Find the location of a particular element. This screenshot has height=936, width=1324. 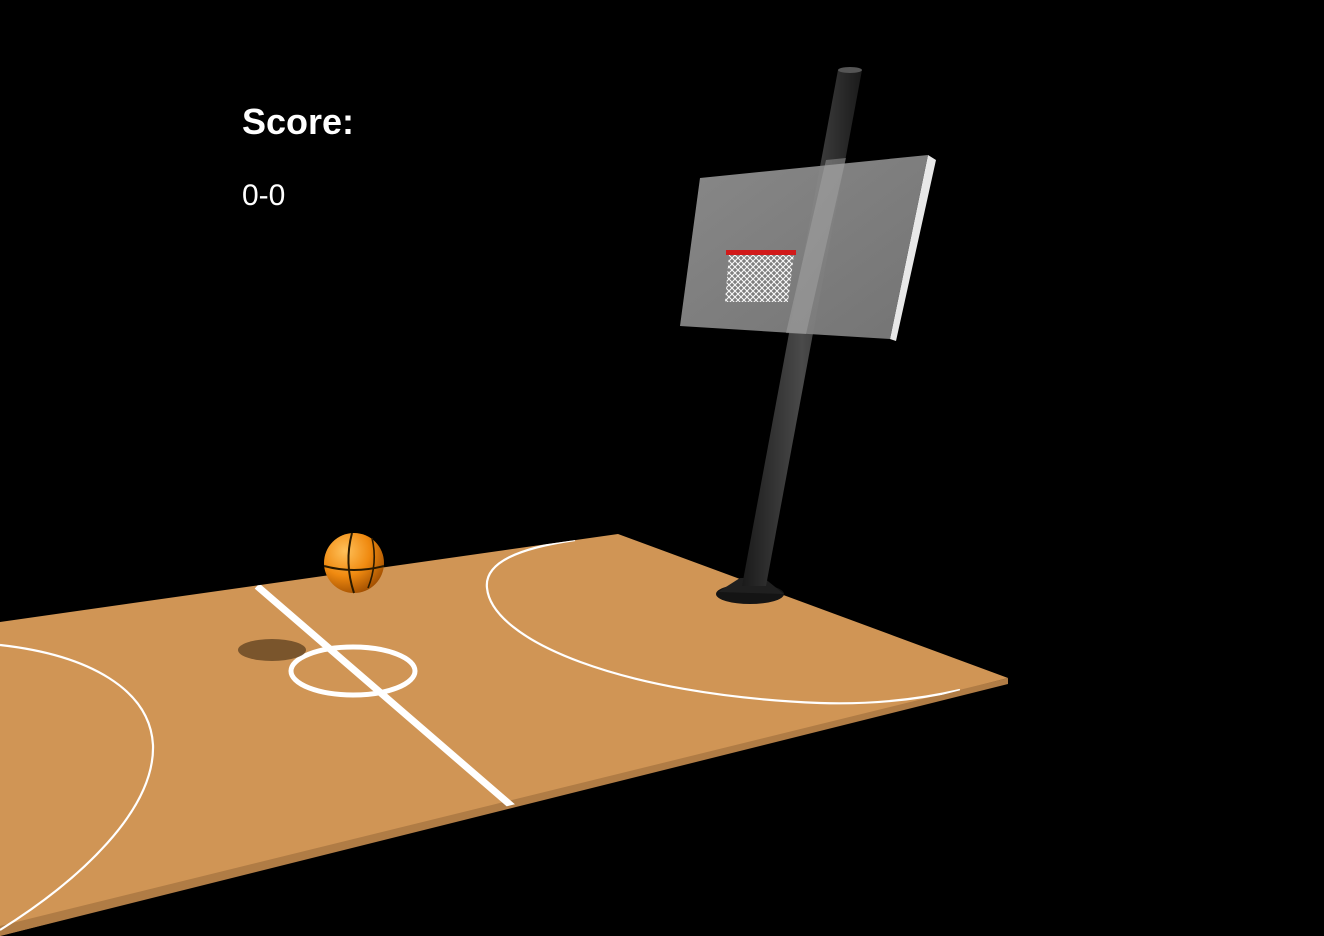

ball-shadow is located at coordinates (272, 650).